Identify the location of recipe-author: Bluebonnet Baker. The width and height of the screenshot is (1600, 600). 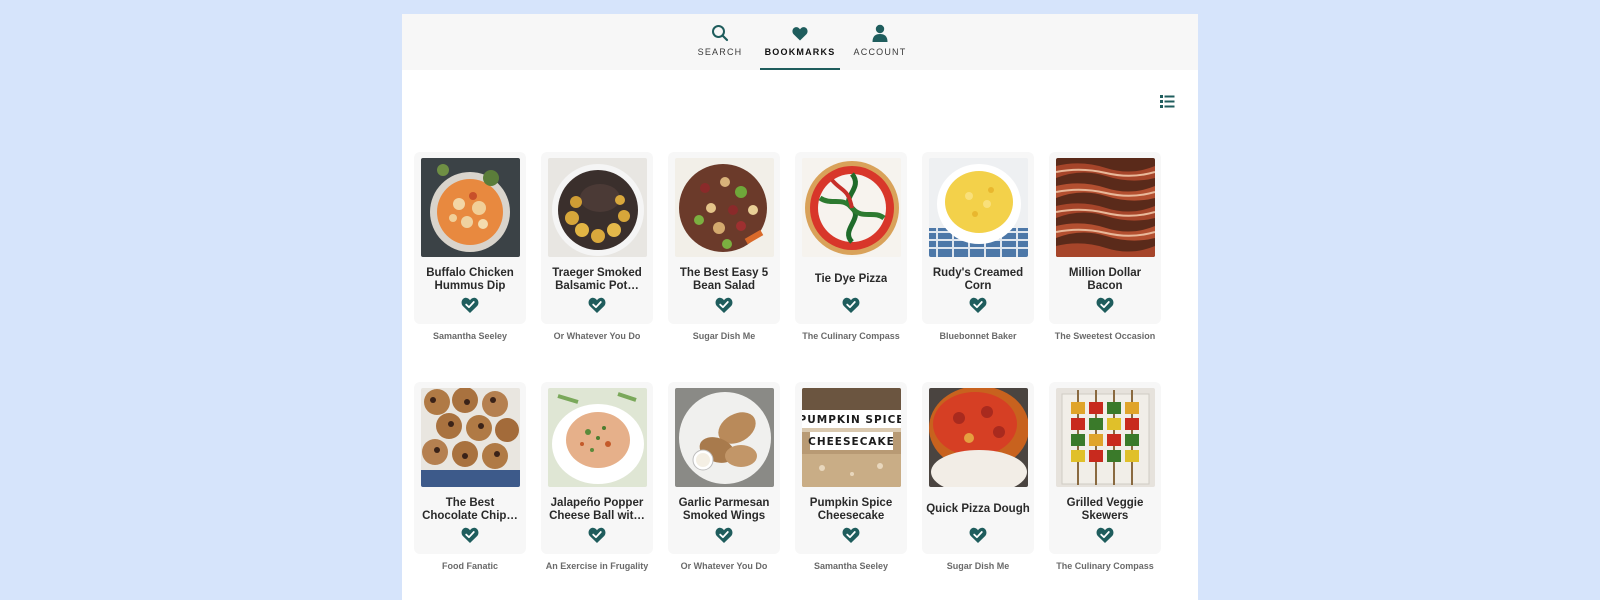
(978, 336).